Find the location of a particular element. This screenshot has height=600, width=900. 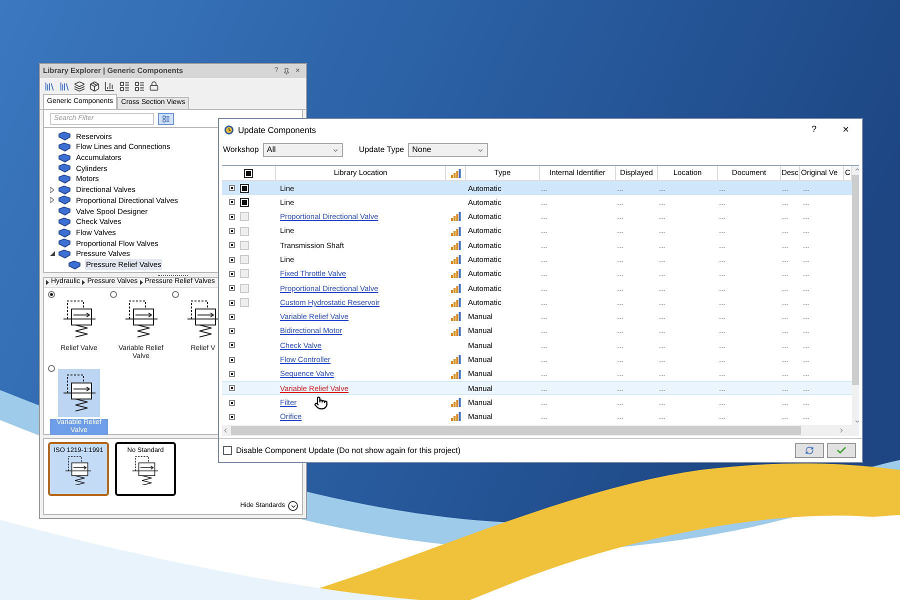

list-view-icon is located at coordinates (166, 118).